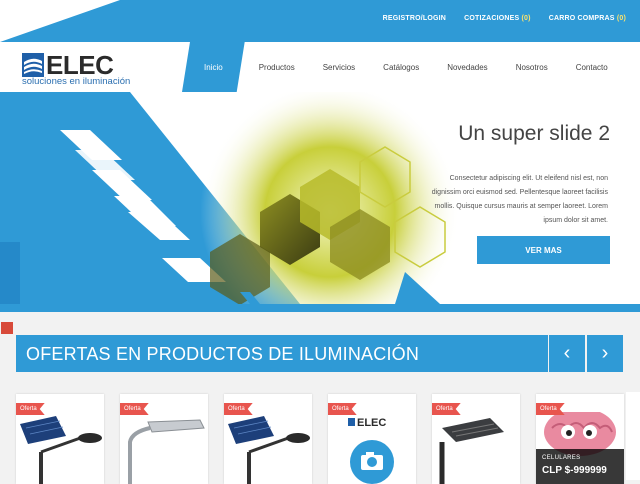 This screenshot has height=484, width=640. Describe the element at coordinates (7, 328) in the screenshot. I see `side-tag-icon` at that location.